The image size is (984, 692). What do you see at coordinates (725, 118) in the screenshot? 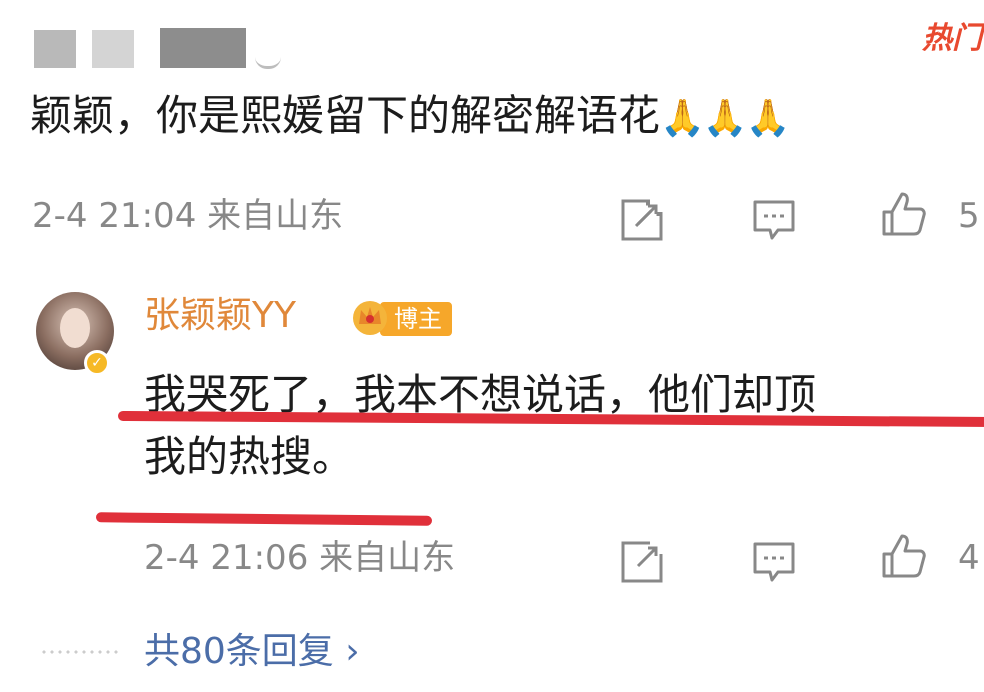
I see `pray-emoji: 🙏🙏🙏` at bounding box center [725, 118].